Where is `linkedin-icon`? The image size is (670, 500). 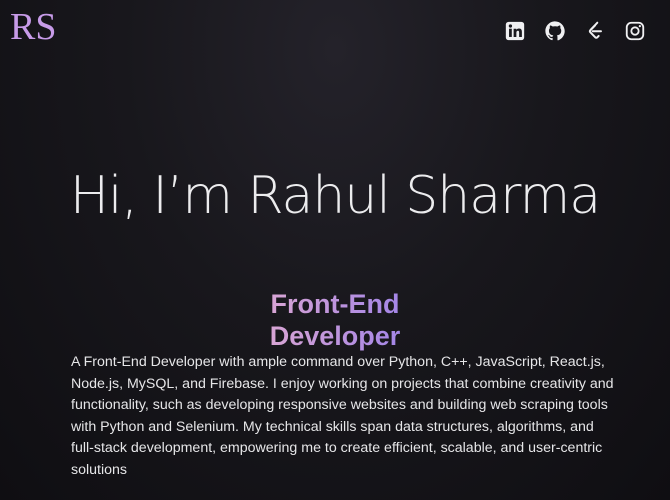
linkedin-icon is located at coordinates (515, 31).